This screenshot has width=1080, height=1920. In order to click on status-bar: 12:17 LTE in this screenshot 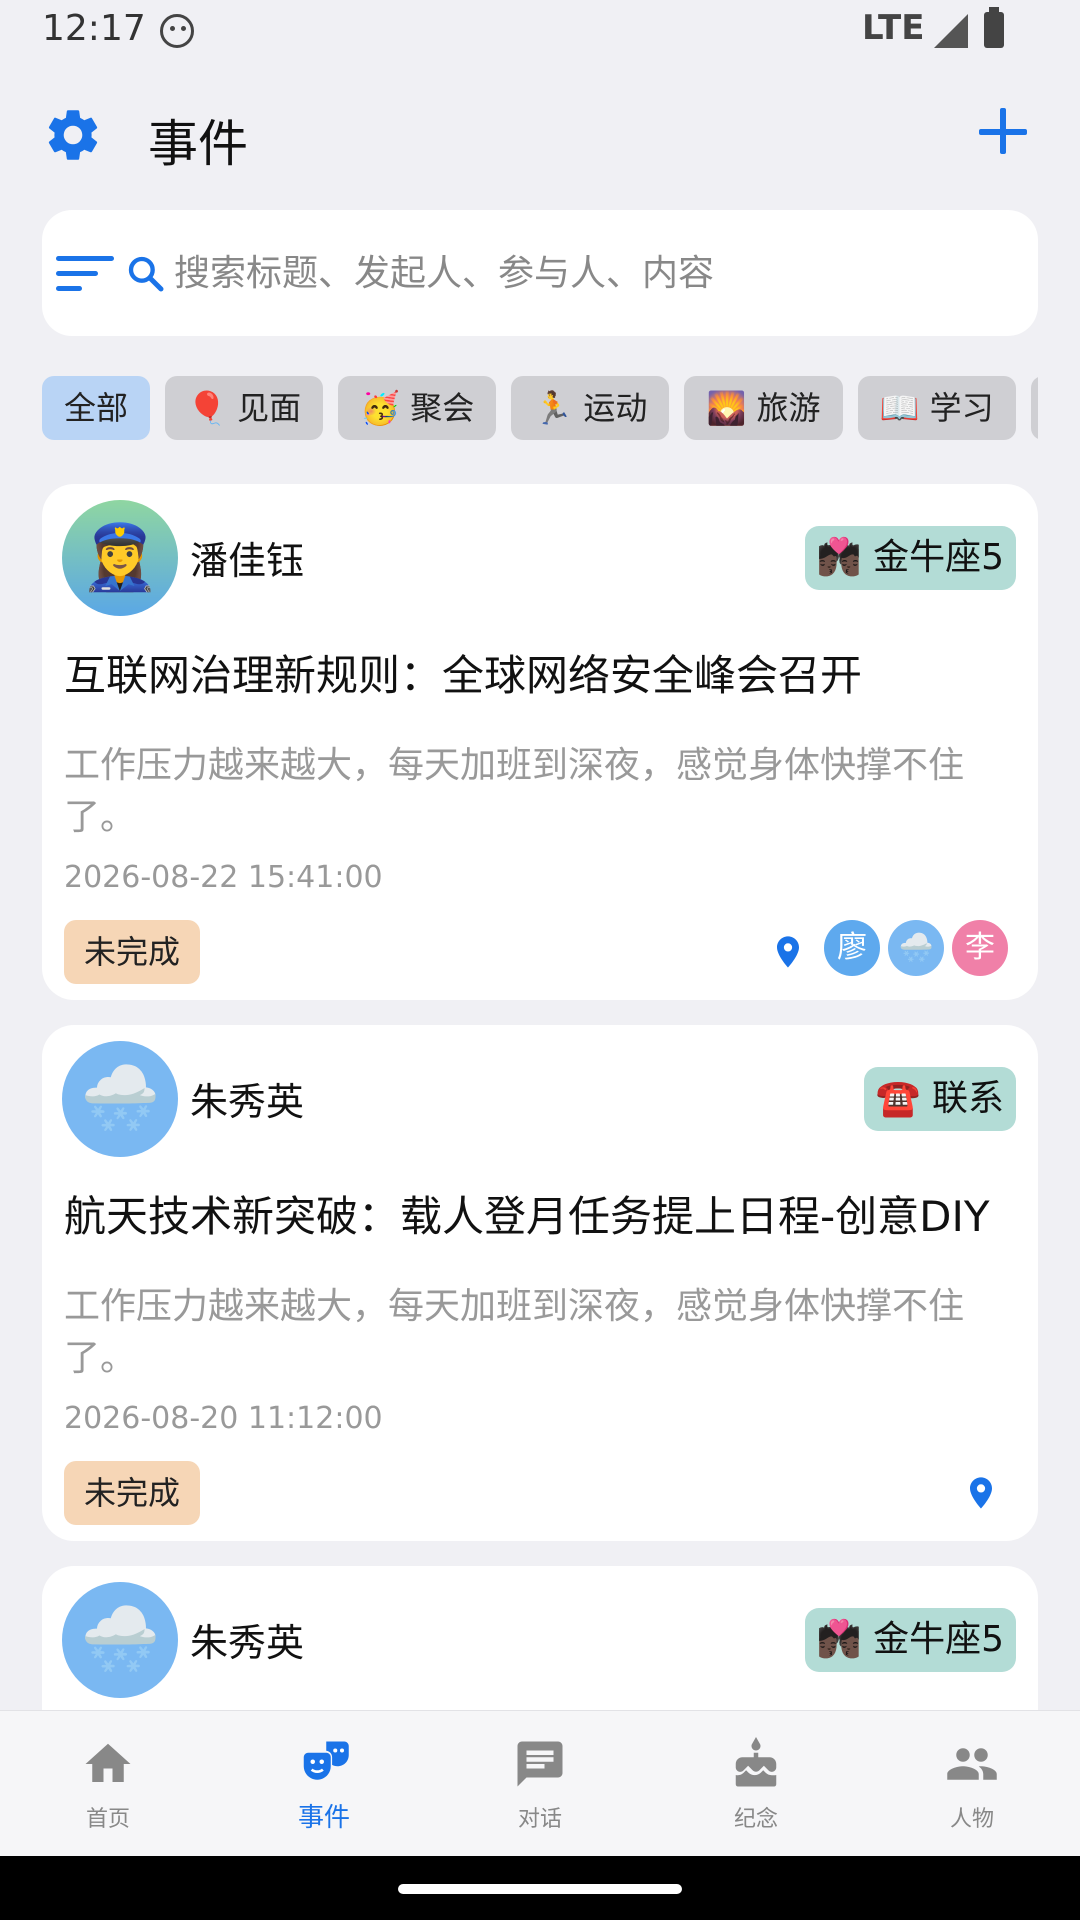, I will do `click(540, 32)`.